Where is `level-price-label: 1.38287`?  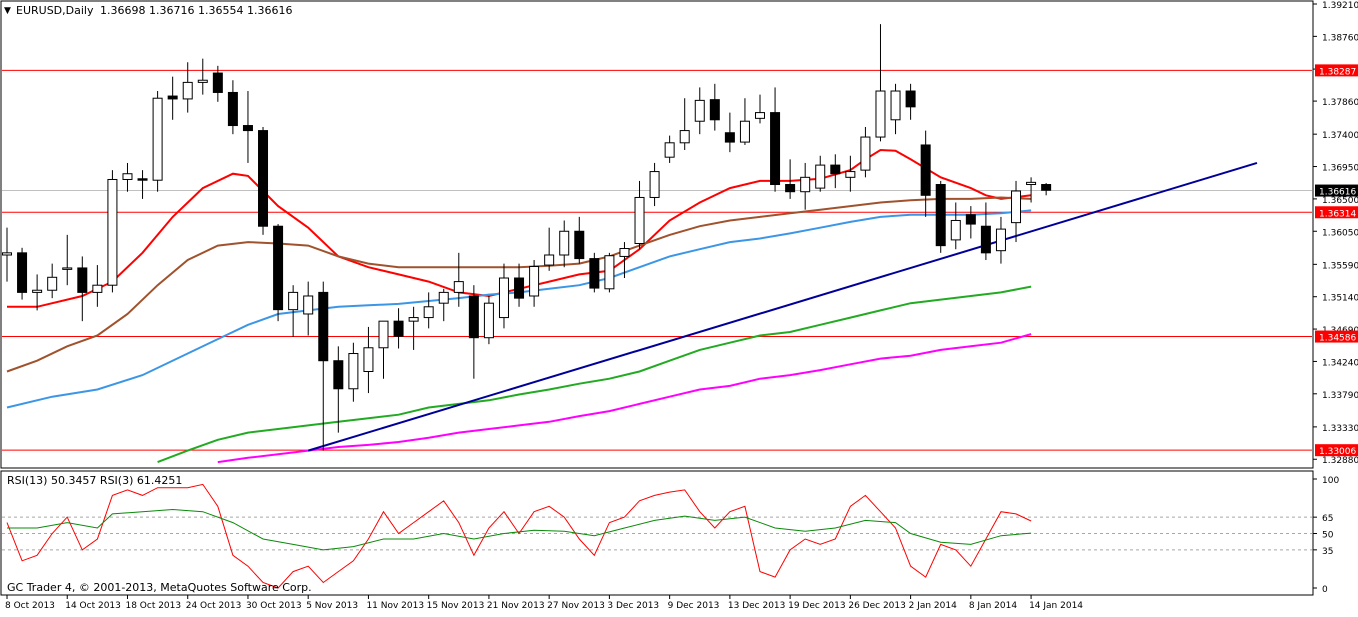 level-price-label: 1.38287 is located at coordinates (1337, 72).